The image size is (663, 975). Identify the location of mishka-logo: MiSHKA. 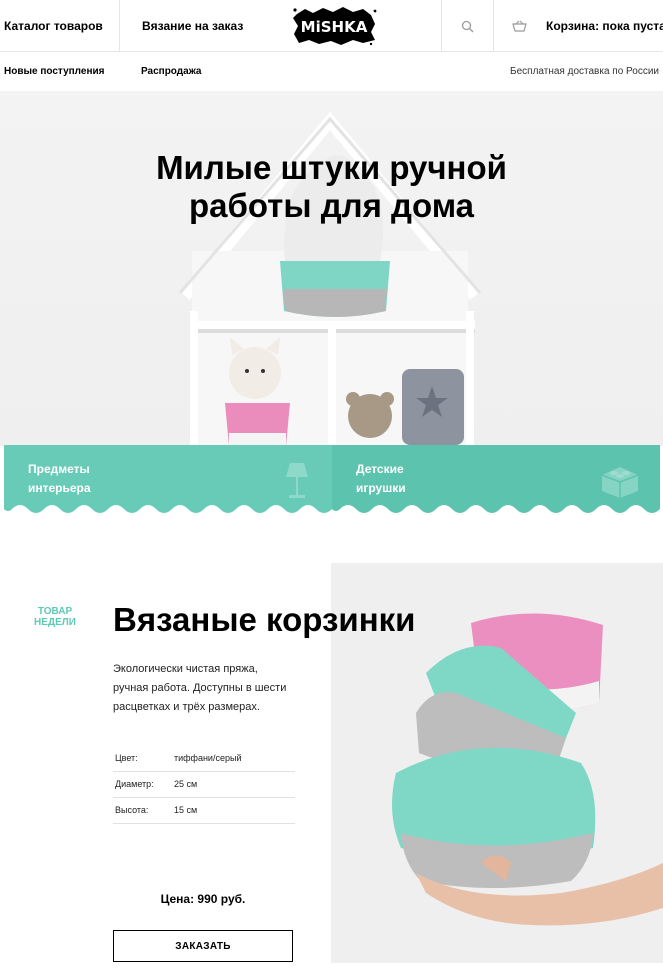
(334, 26).